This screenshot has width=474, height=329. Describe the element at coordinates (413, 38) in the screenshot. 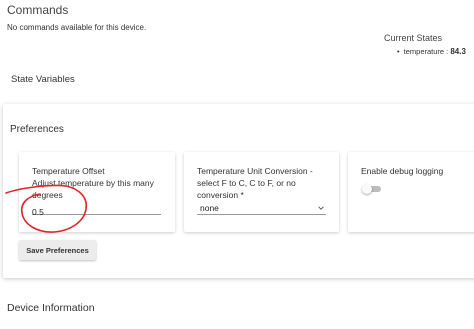

I see `current-states-heading: Current States` at that location.